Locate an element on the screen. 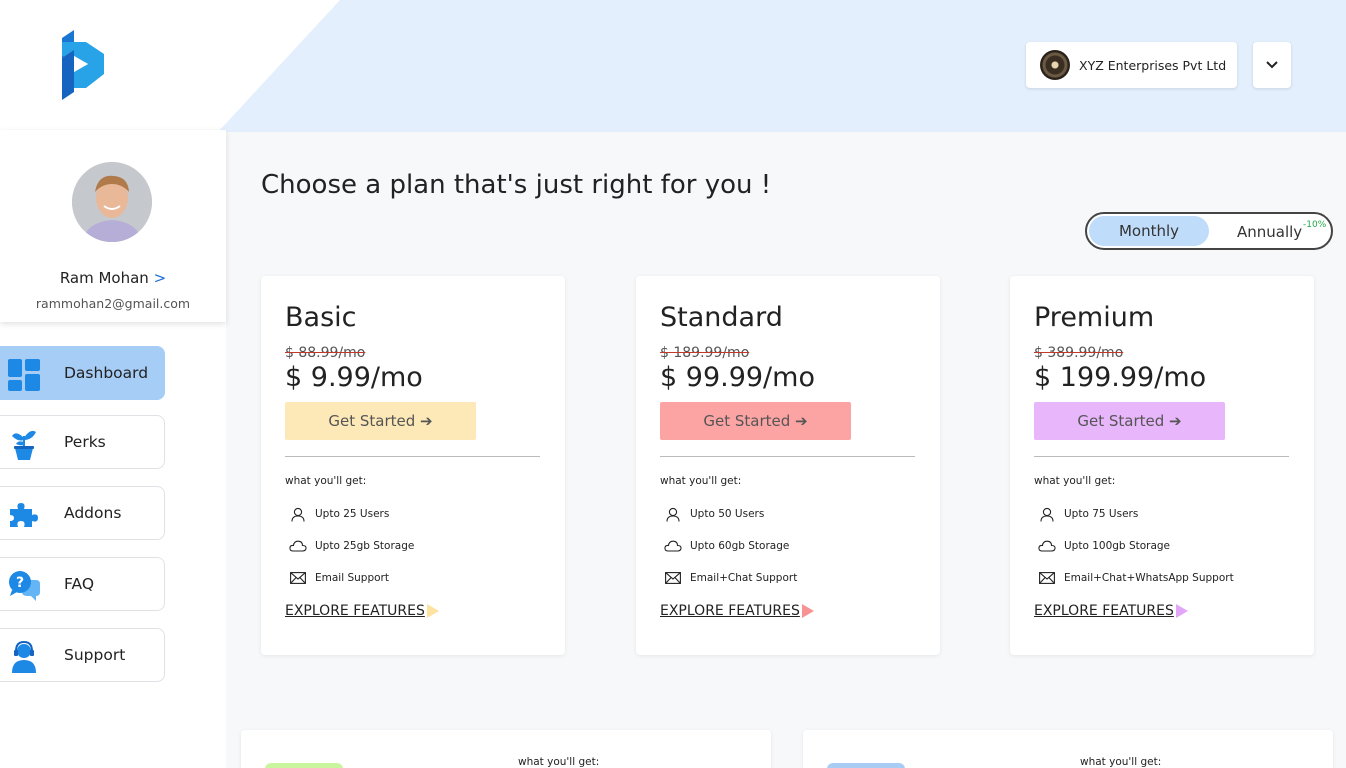 This screenshot has height=768, width=1346. feature-item: Upto 60gb Storage is located at coordinates (726, 546).